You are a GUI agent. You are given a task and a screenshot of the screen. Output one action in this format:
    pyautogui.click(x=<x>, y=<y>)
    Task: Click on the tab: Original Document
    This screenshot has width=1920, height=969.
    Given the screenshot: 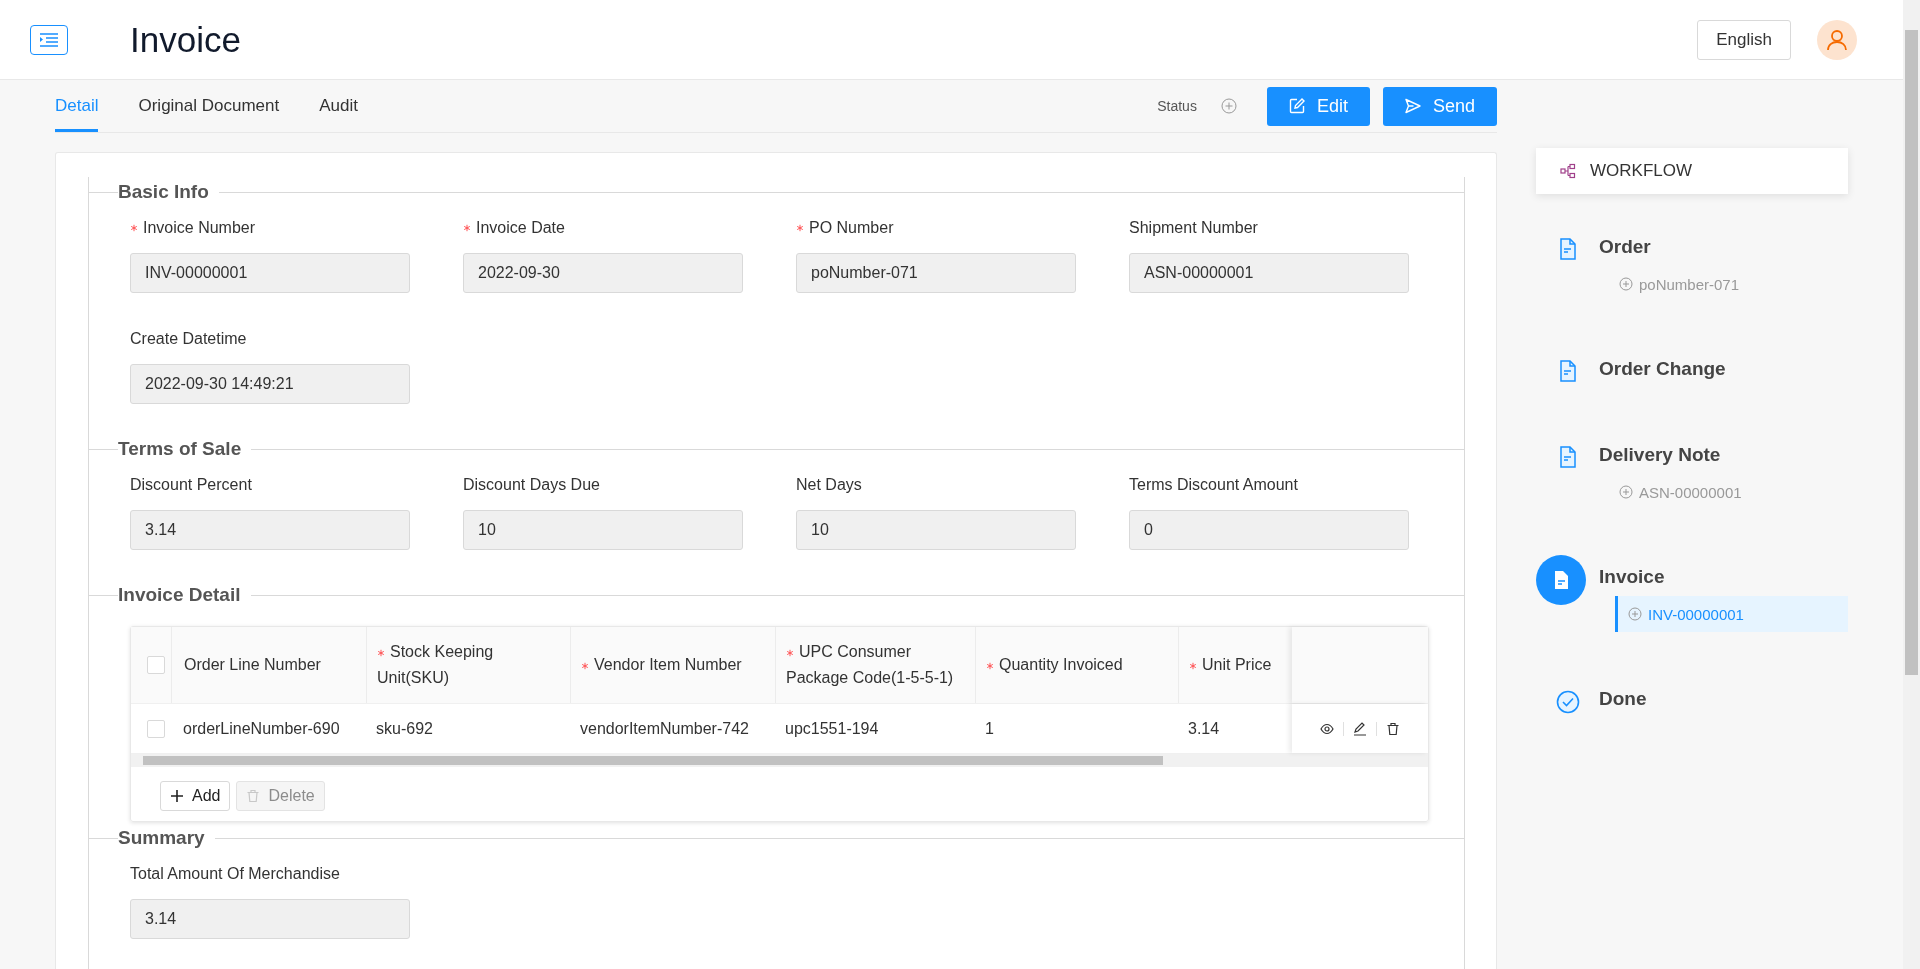 What is the action you would take?
    pyautogui.click(x=209, y=106)
    